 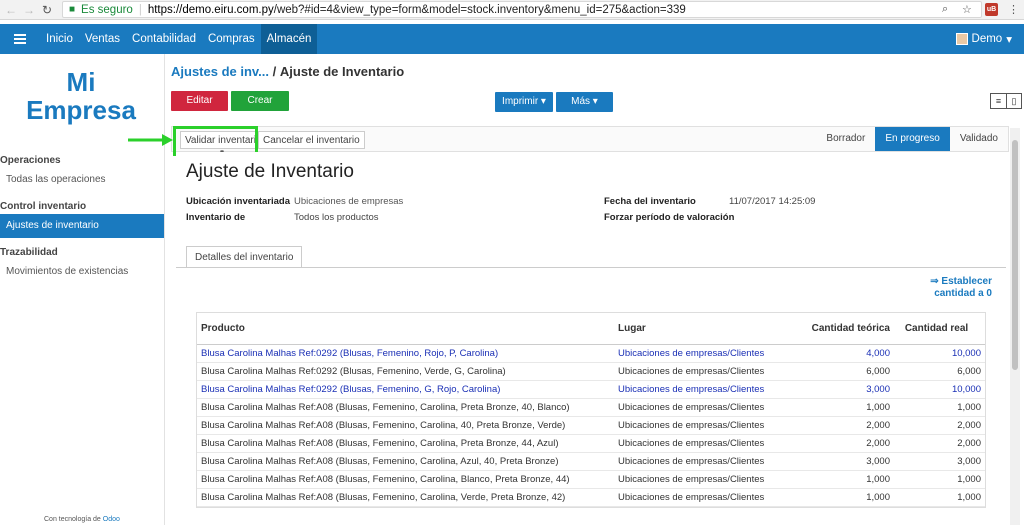 What do you see at coordinates (841, 328) in the screenshot?
I see `header-theoretical-qty: Cantidad teórica` at bounding box center [841, 328].